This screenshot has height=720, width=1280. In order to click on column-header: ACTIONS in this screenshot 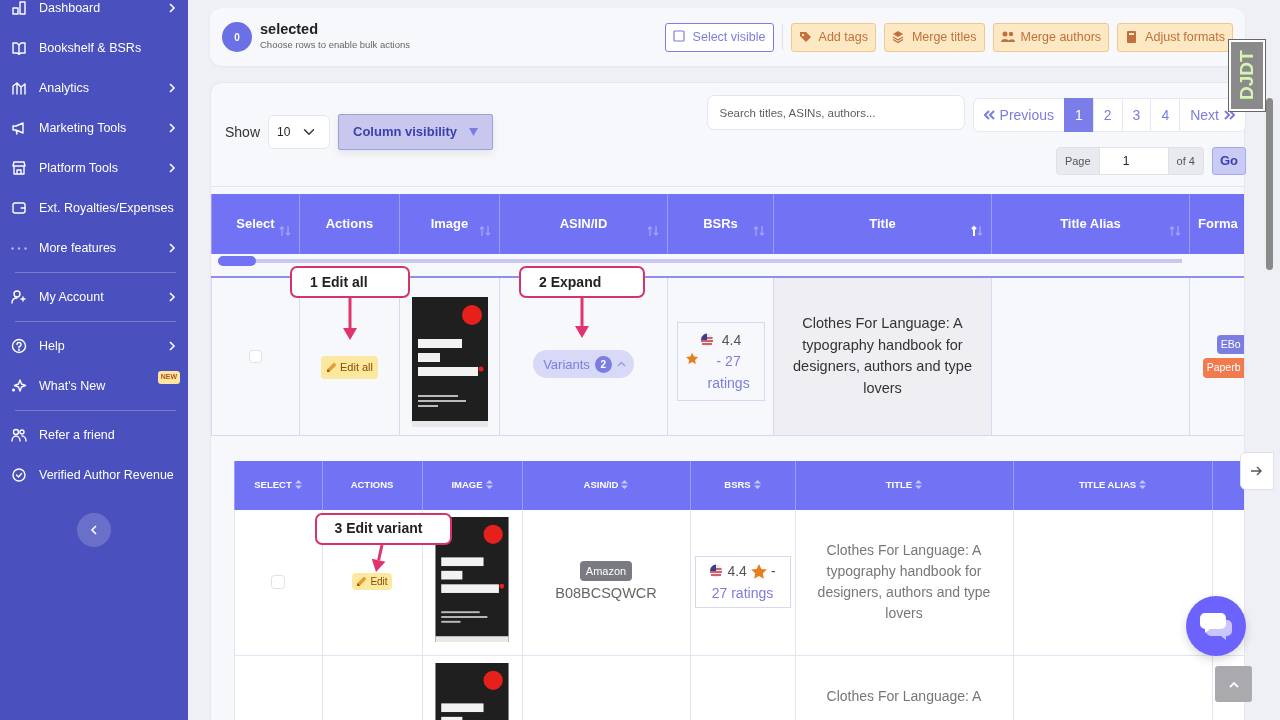, I will do `click(372, 485)`.